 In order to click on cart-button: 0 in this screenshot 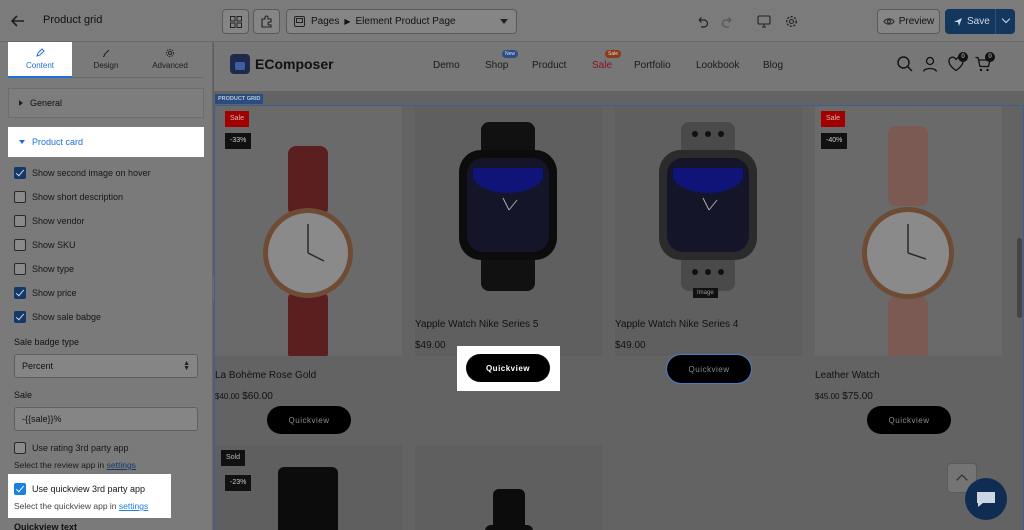, I will do `click(984, 62)`.